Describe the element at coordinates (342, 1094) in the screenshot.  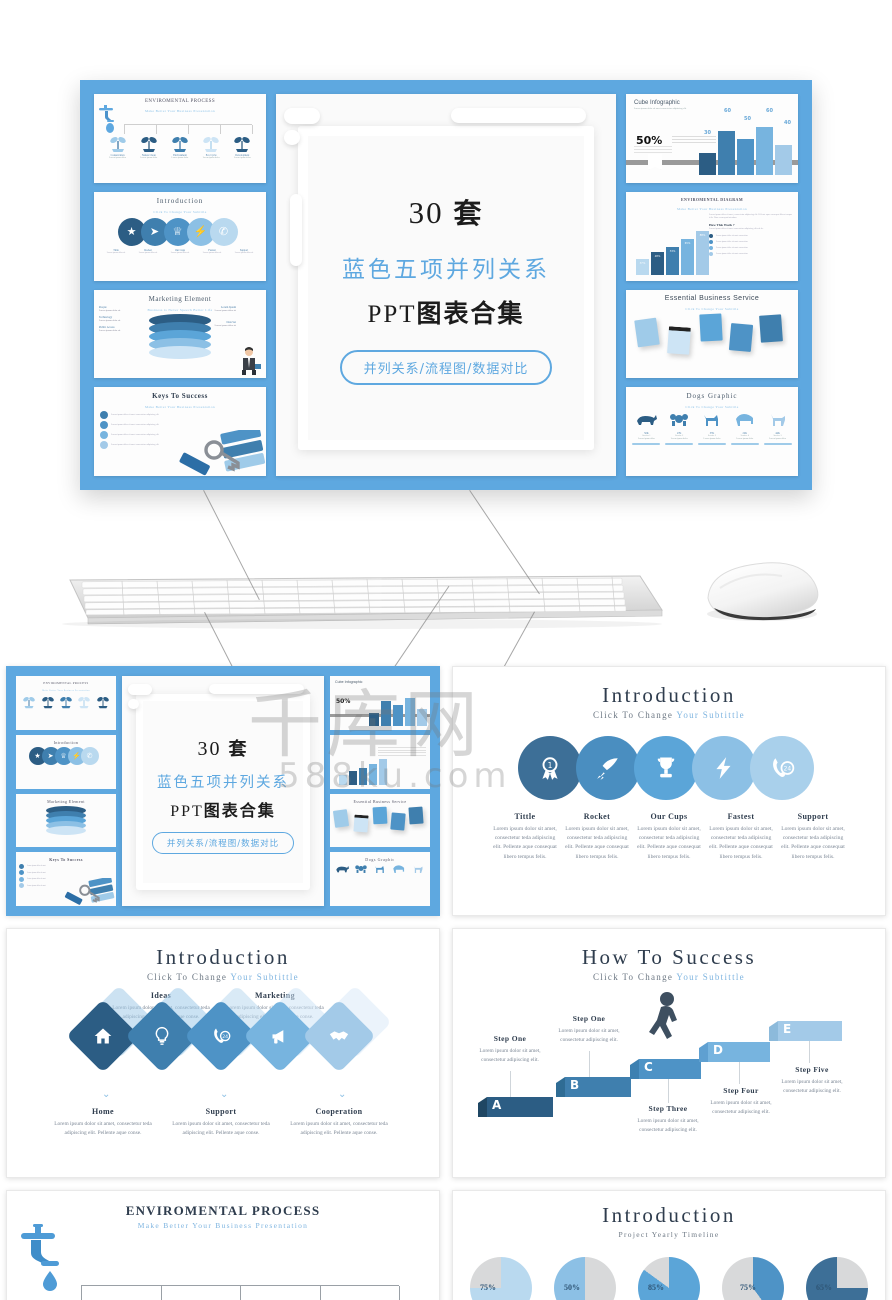
I see `chevron-down-icon: ⌄` at that location.